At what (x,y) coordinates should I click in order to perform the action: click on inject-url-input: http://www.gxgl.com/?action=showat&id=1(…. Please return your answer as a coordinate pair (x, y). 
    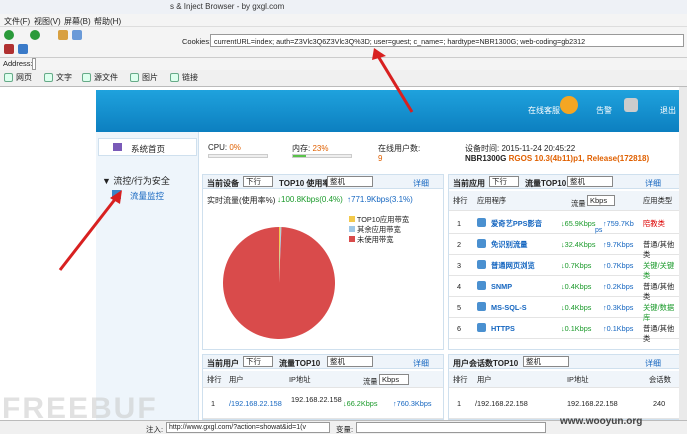
    Looking at the image, I should click on (248, 427).